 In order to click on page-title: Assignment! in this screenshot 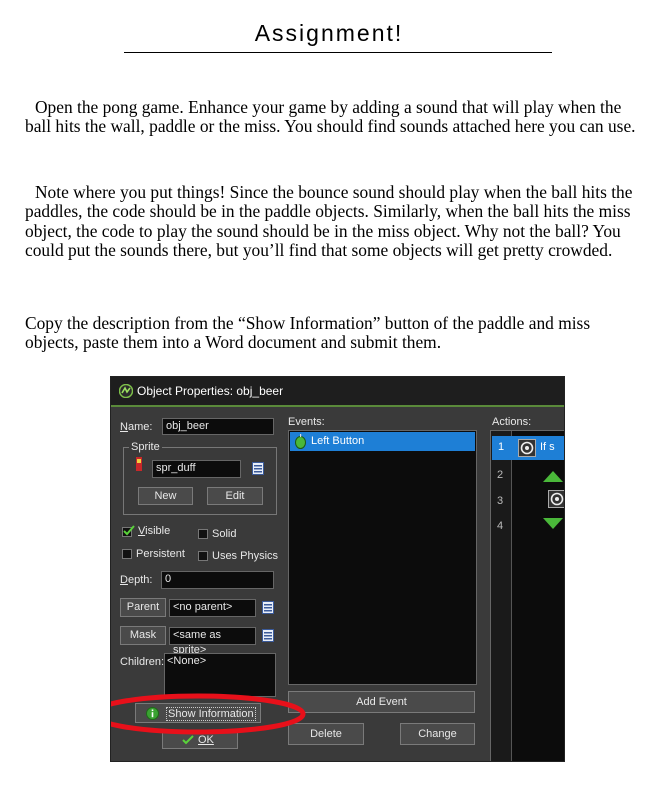, I will do `click(329, 33)`.